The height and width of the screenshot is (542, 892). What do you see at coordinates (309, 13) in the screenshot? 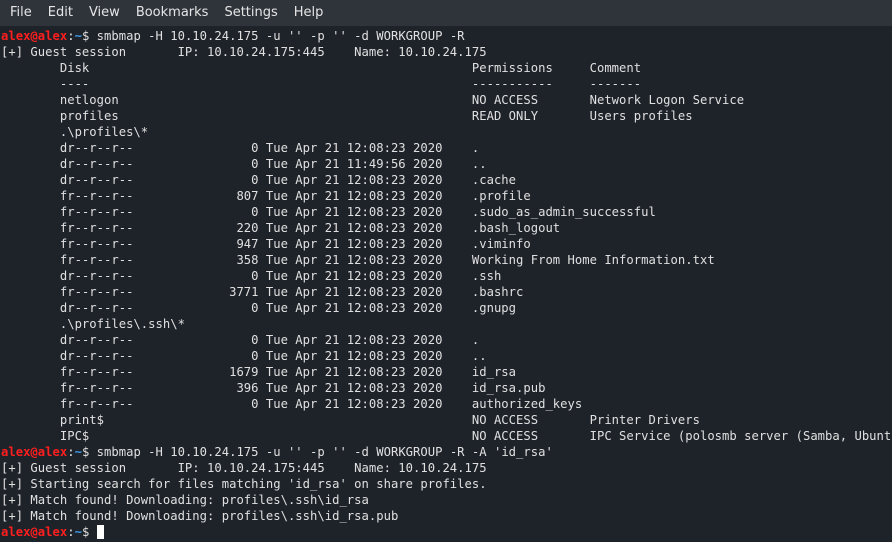
I see `menu-help: Help` at bounding box center [309, 13].